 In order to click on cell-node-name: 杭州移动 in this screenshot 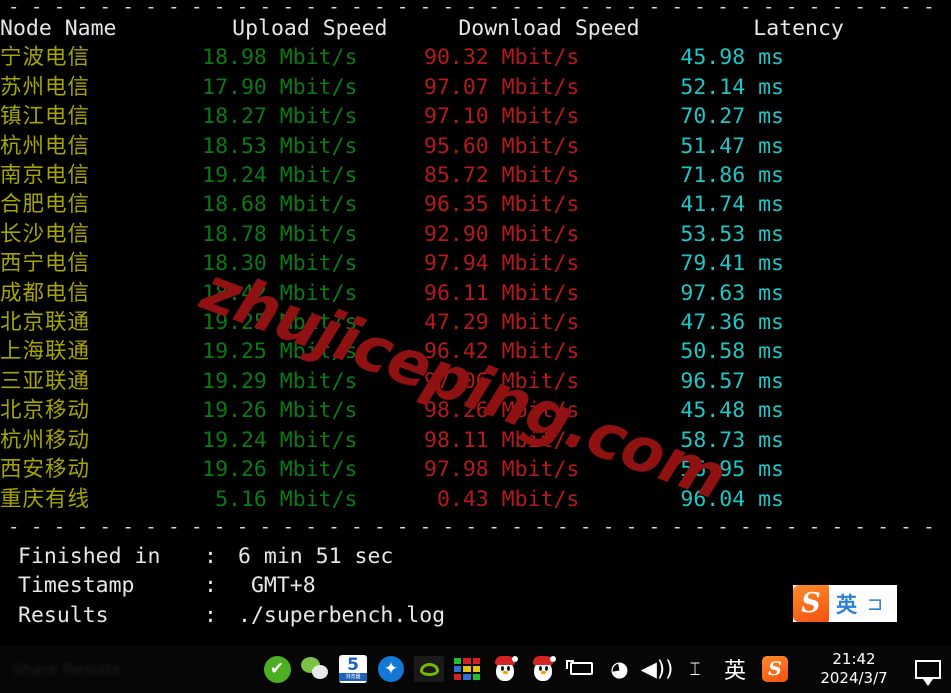, I will do `click(45, 440)`.